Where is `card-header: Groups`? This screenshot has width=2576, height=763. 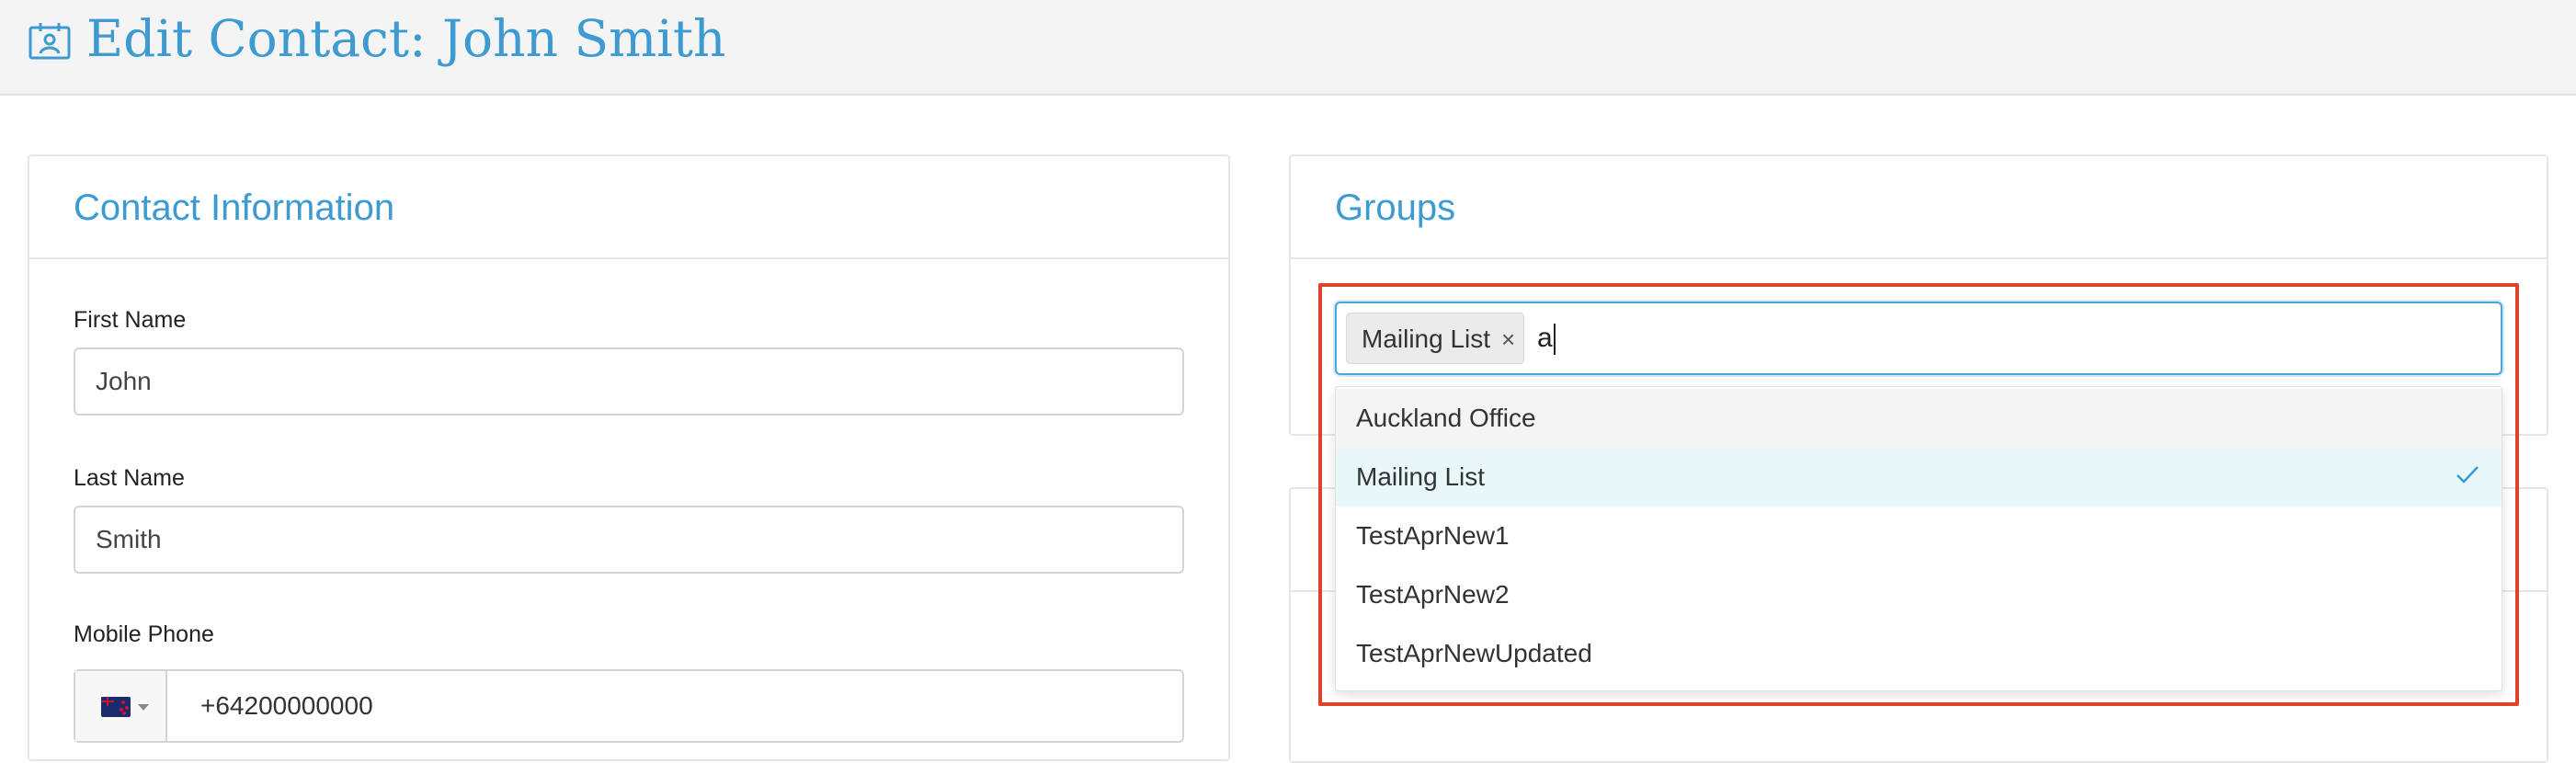 card-header: Groups is located at coordinates (1919, 207).